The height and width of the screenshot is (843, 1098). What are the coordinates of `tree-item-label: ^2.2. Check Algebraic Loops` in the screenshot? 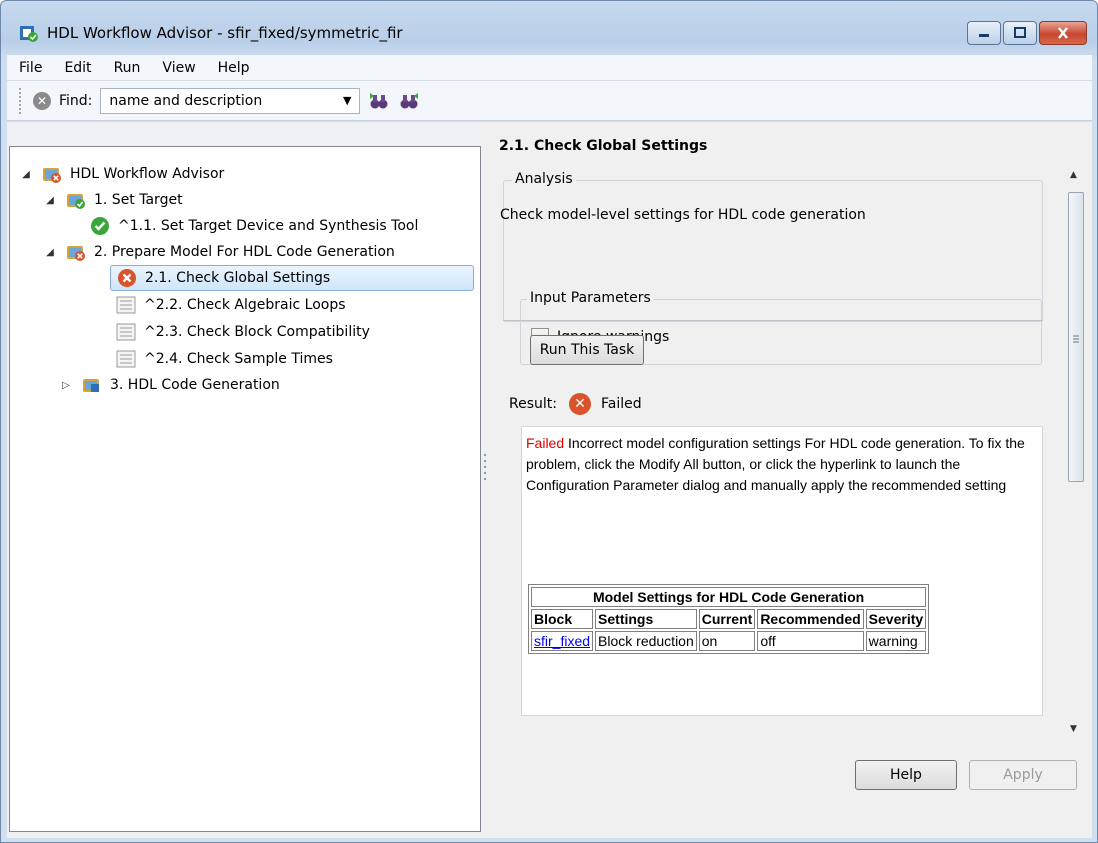 It's located at (245, 305).